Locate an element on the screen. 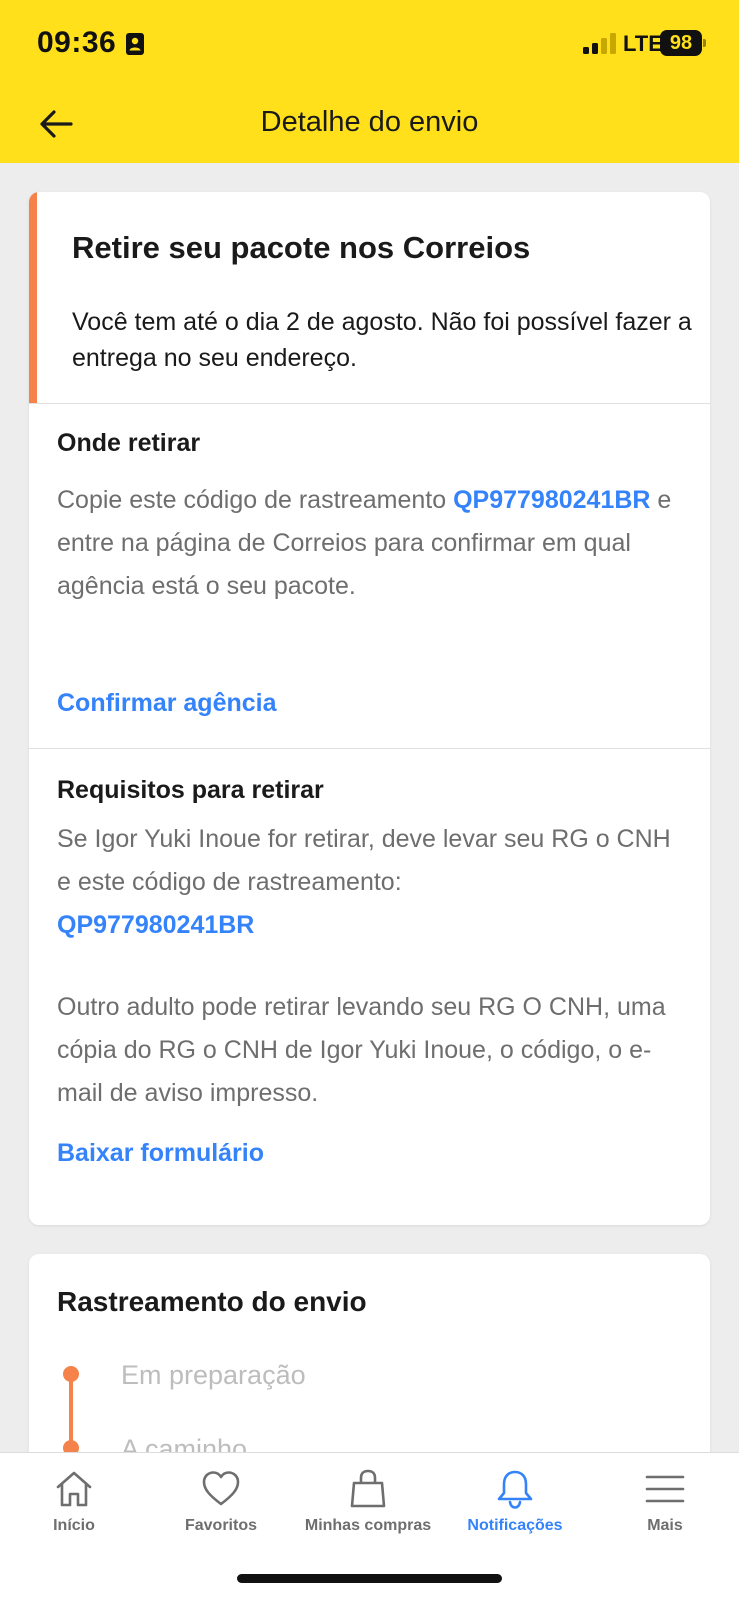 This screenshot has width=739, height=1600. nav-notifications: Notificações is located at coordinates (515, 1501).